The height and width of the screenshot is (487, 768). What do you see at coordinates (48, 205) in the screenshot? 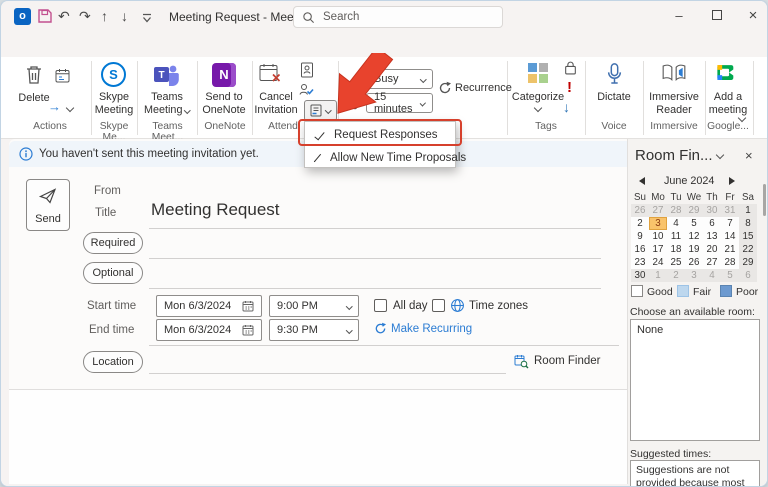
I see `send-button: Send` at bounding box center [48, 205].